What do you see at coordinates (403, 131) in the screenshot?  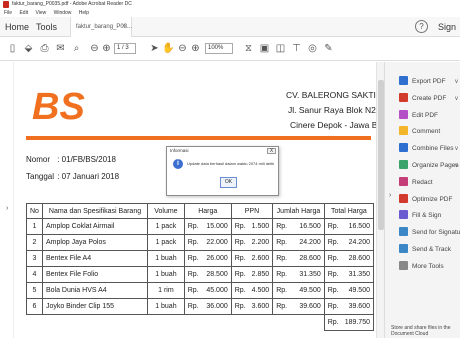 I see `comment-icon` at bounding box center [403, 131].